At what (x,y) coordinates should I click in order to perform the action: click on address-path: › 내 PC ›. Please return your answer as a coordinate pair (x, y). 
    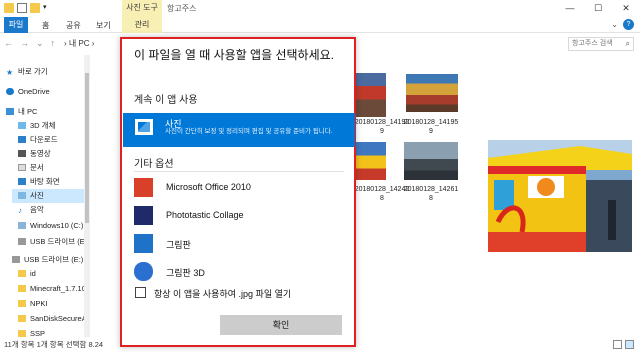
    Looking at the image, I should click on (94, 44).